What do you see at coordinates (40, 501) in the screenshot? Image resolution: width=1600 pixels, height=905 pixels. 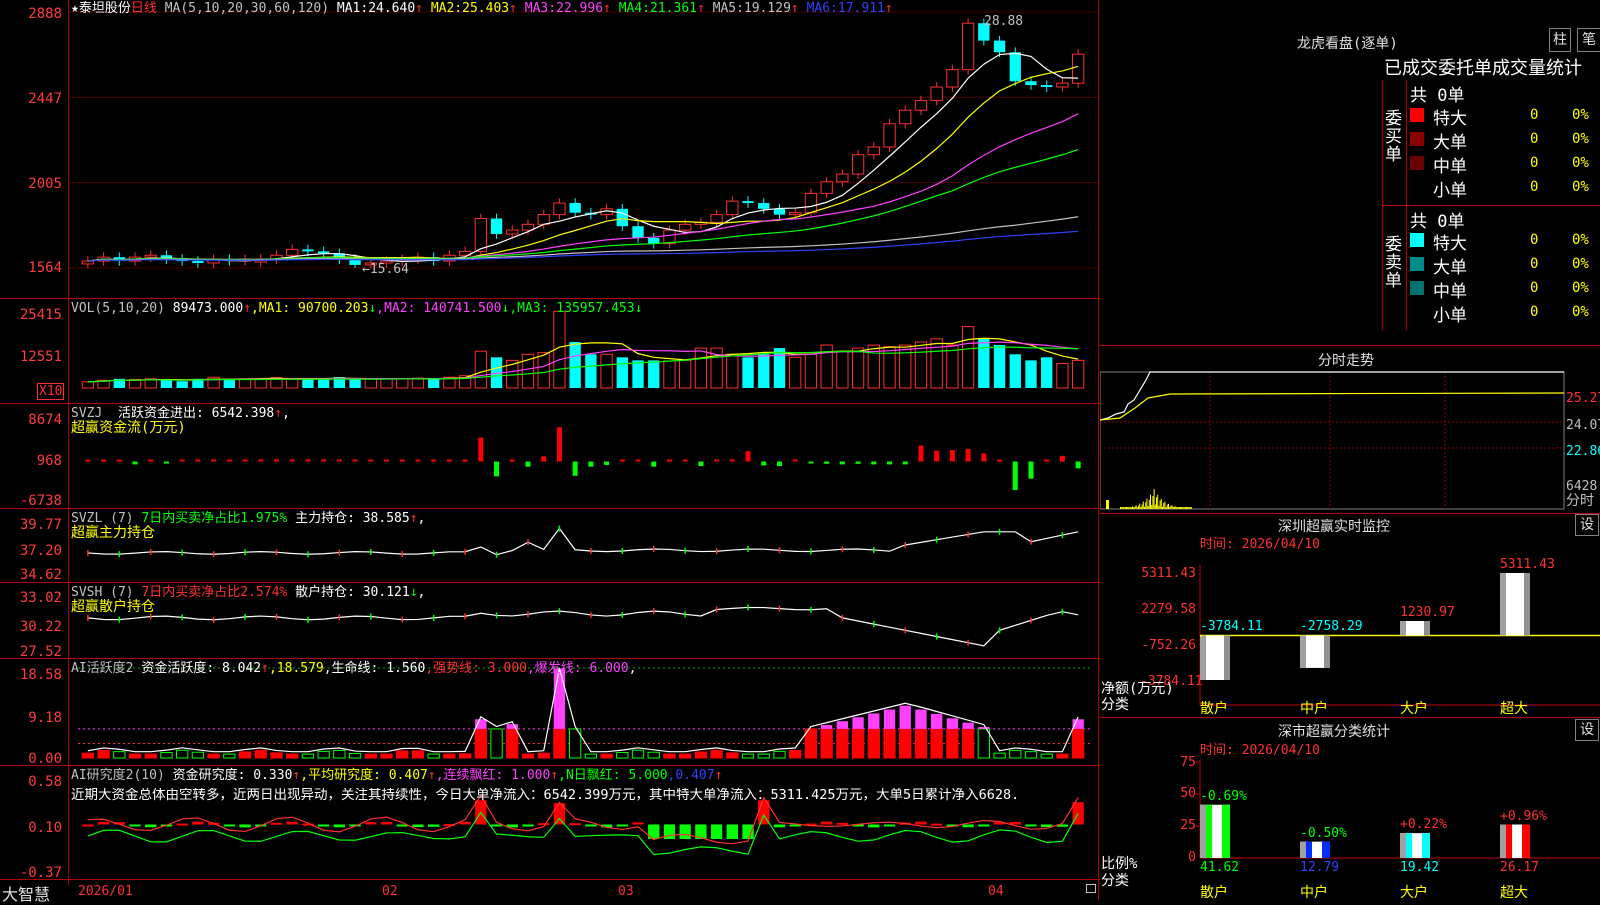 I see `svzj-tick-3: -6738` at bounding box center [40, 501].